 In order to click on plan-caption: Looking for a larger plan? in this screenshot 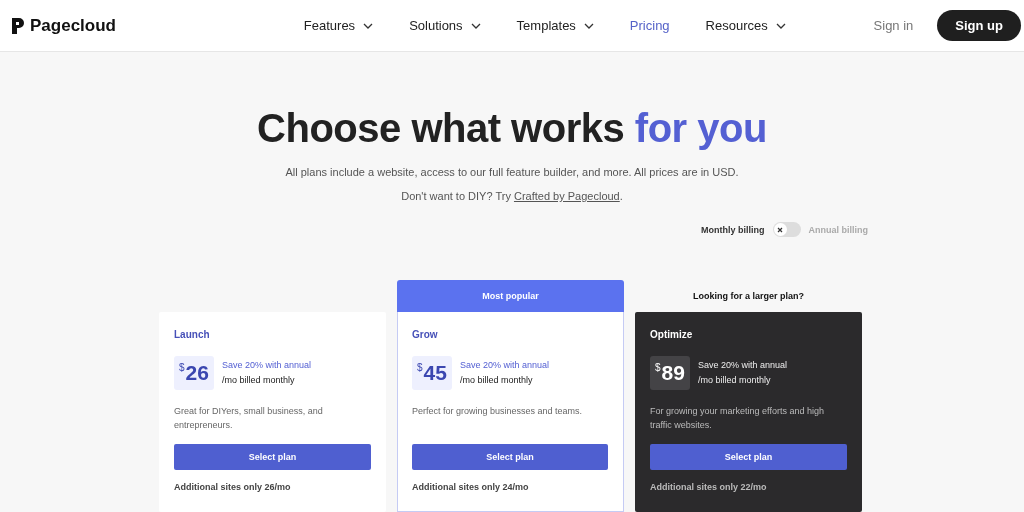, I will do `click(748, 296)`.